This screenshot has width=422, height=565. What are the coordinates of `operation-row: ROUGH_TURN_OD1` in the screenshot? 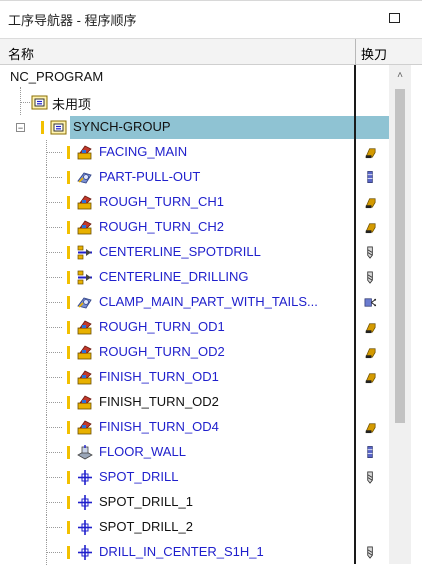 It's located at (194, 327).